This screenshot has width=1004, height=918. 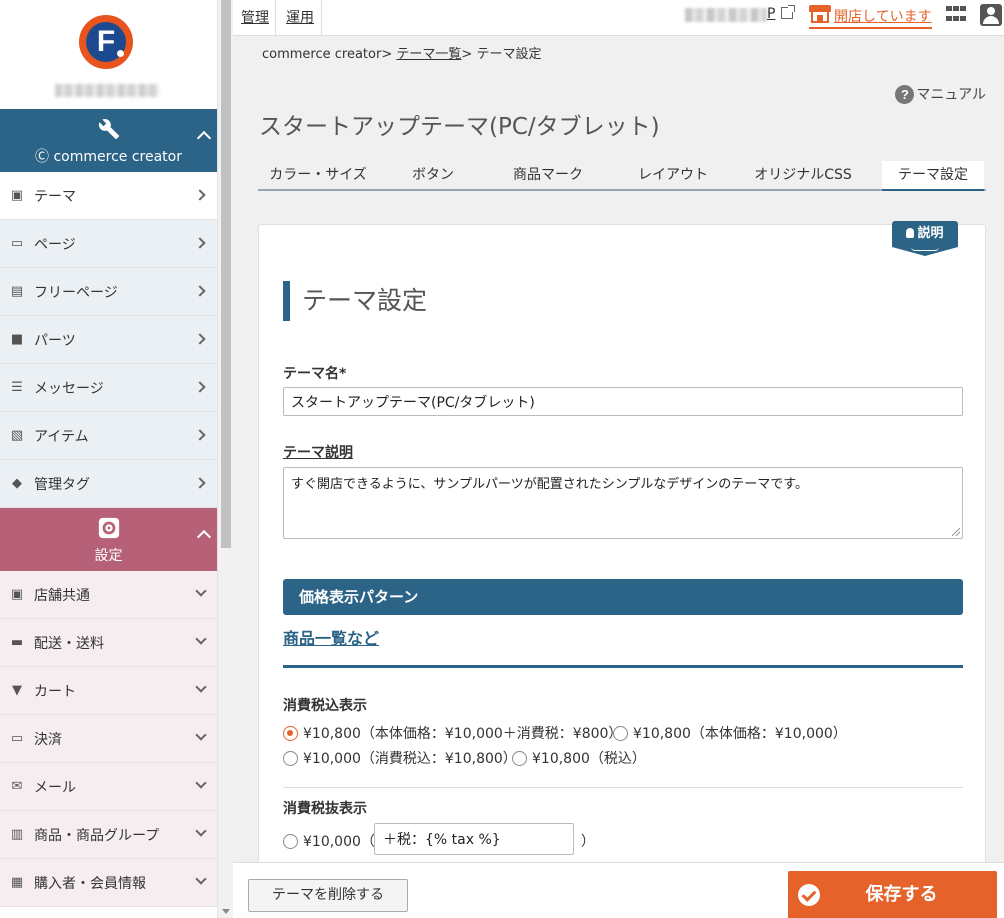 What do you see at coordinates (905, 94) in the screenshot?
I see `help-icon: ?` at bounding box center [905, 94].